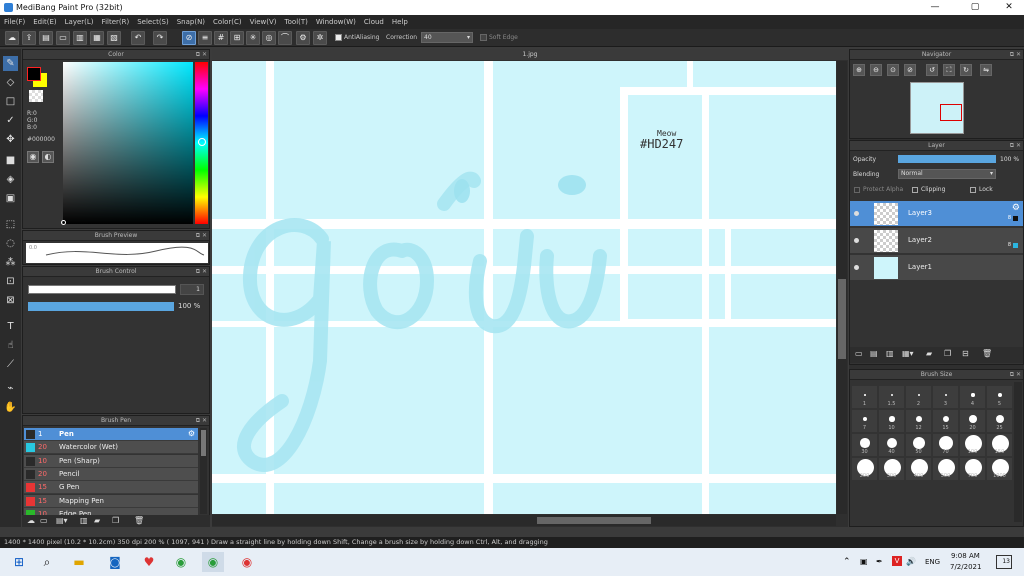  What do you see at coordinates (483, 37) in the screenshot?
I see `soft-edge-checkbox` at bounding box center [483, 37].